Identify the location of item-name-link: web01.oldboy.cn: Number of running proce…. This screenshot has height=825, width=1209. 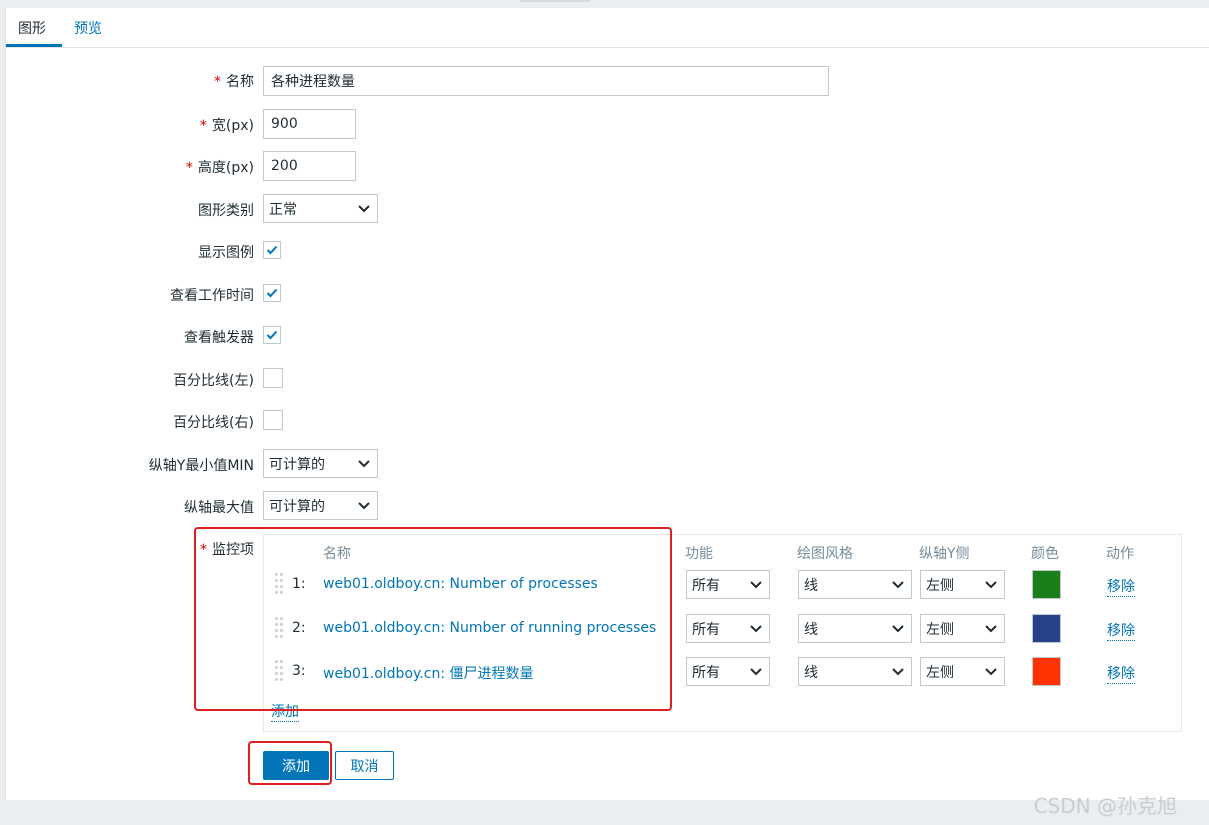
(489, 628).